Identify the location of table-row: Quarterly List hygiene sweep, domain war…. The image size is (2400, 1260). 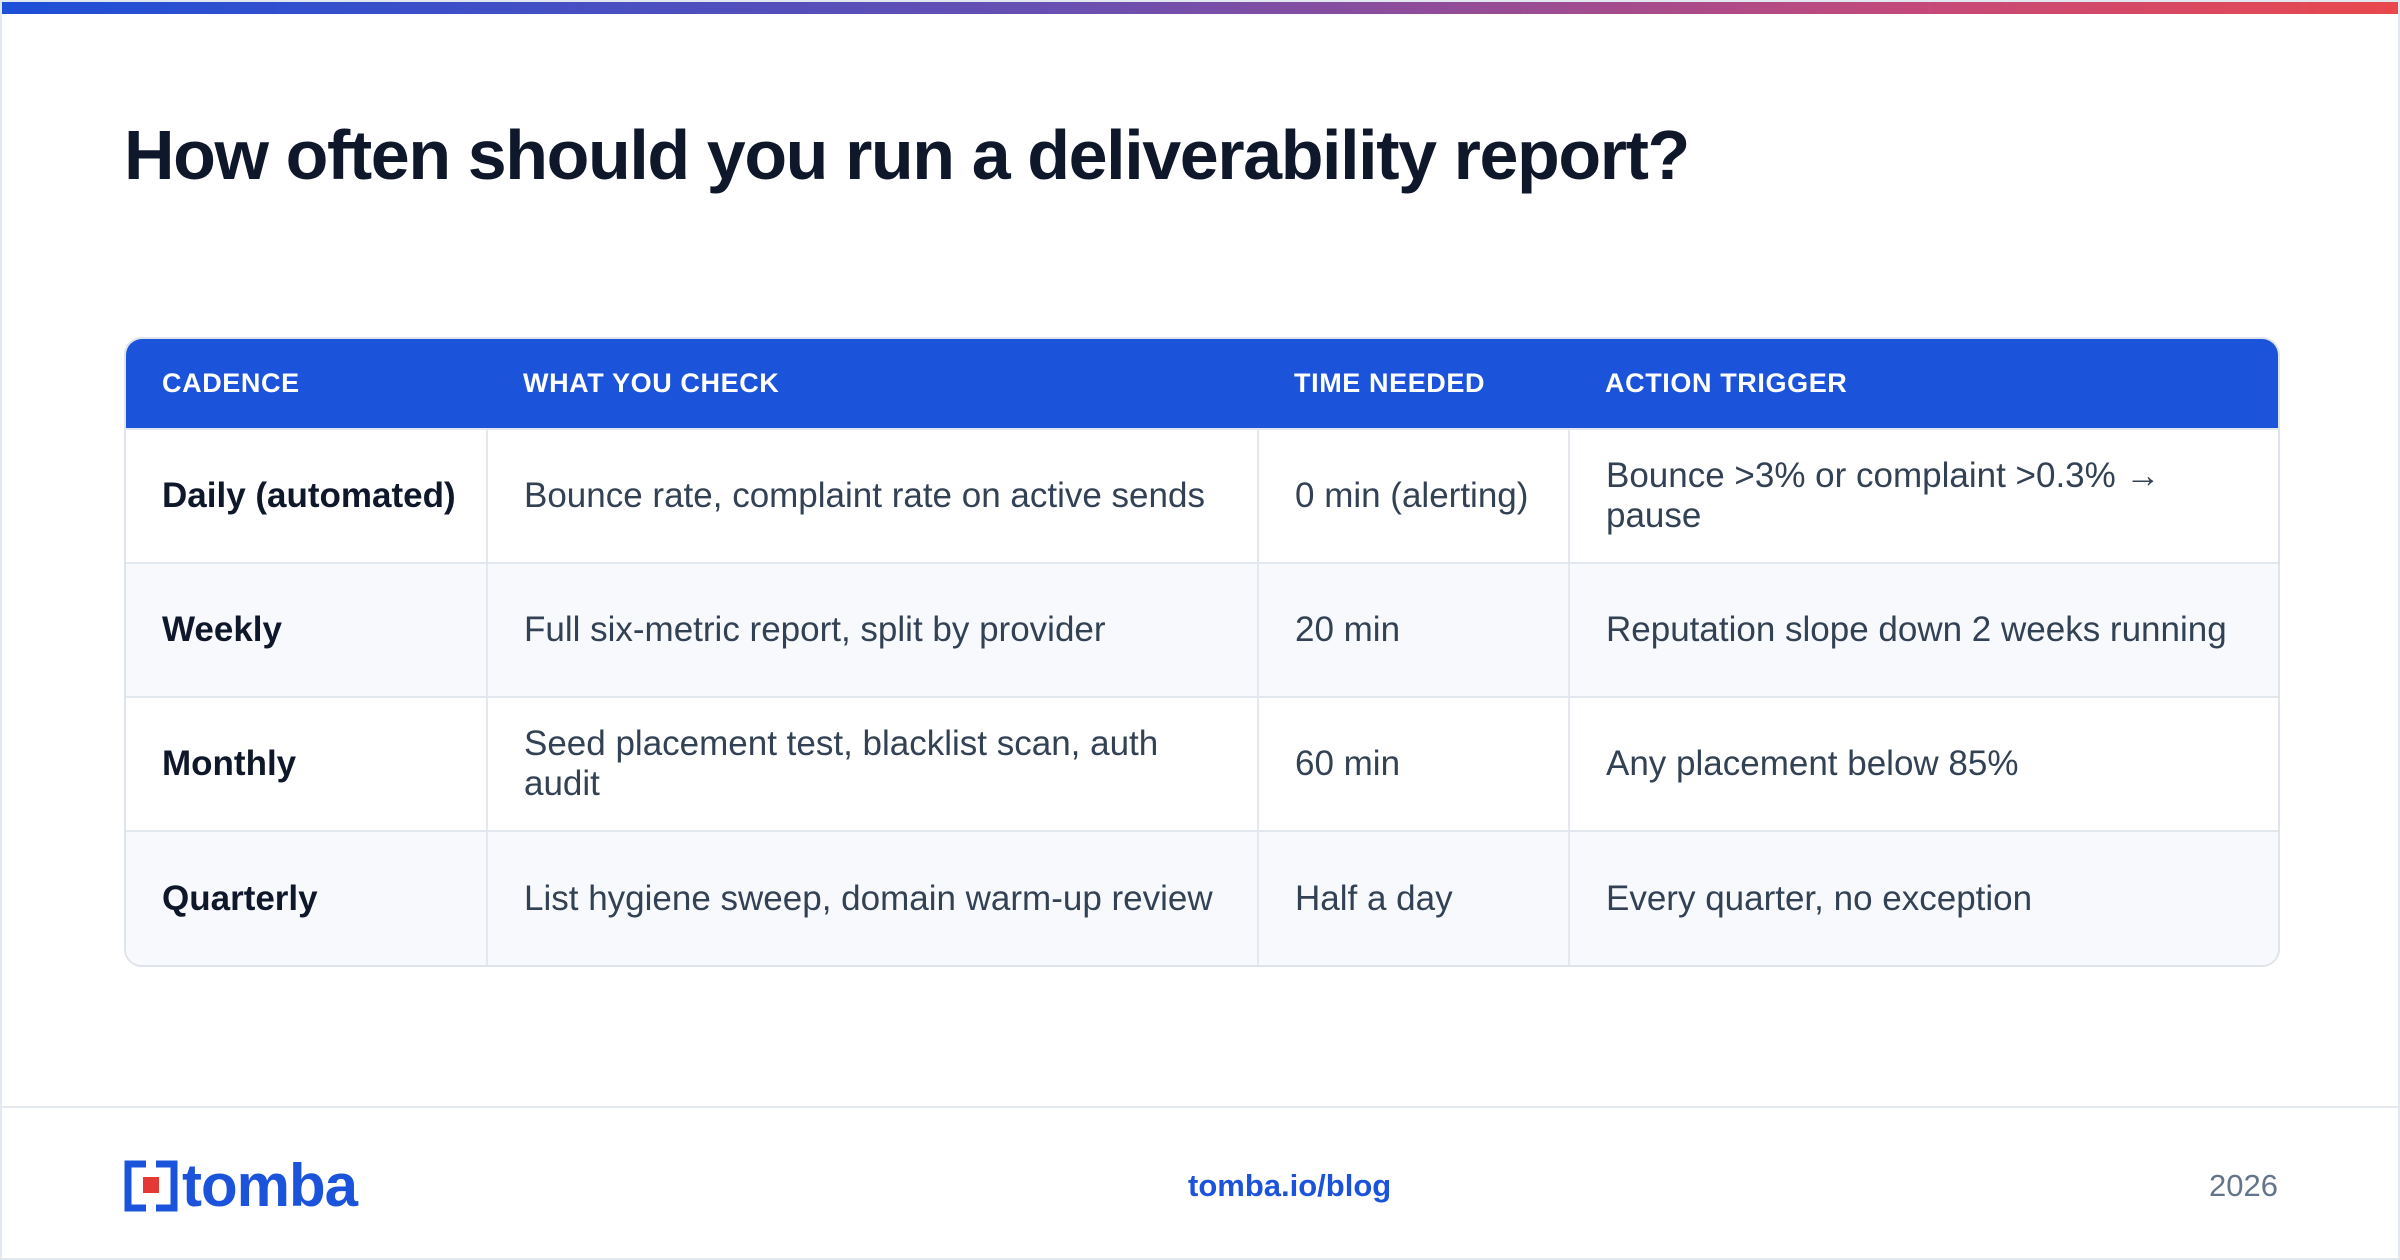
(1202, 897).